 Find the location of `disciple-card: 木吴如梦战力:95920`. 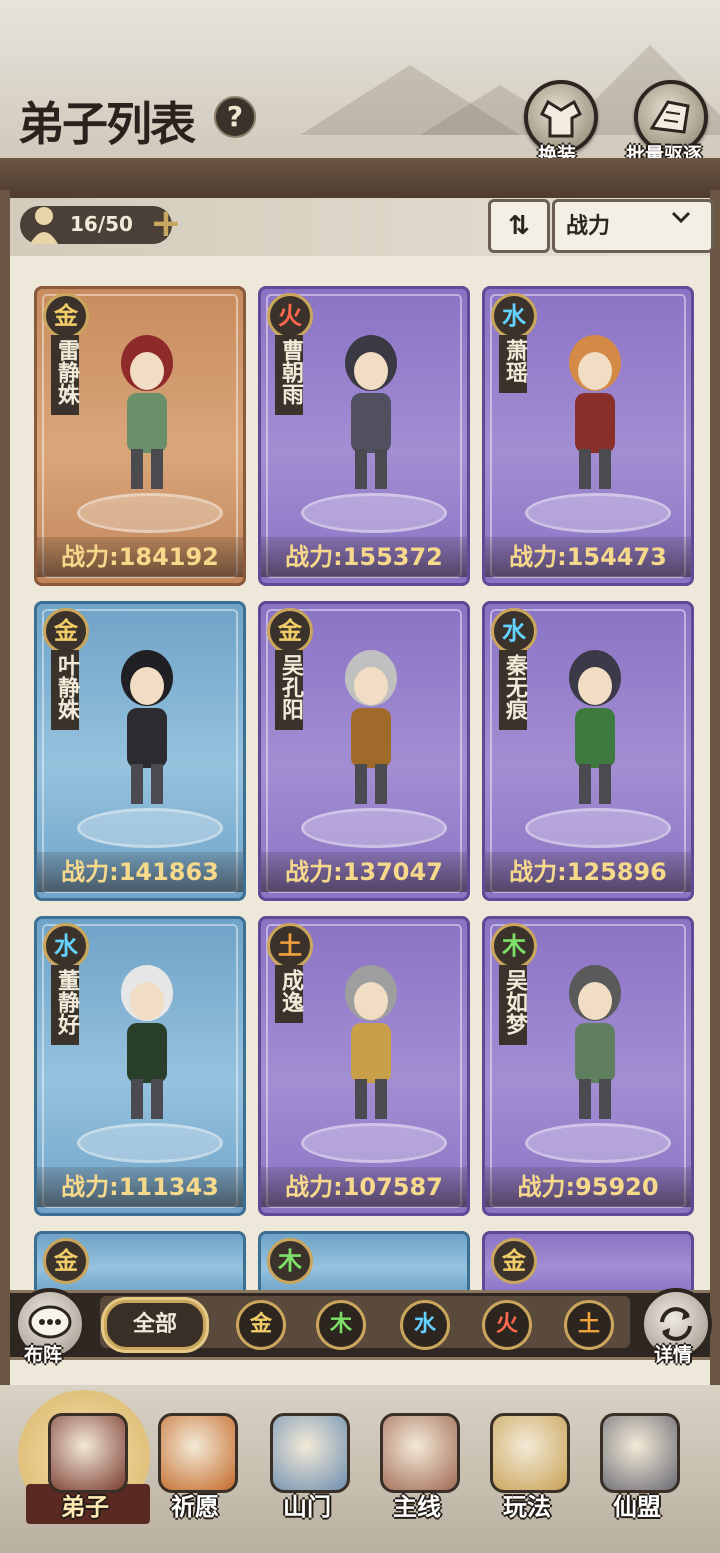

disciple-card: 木吴如梦战力:95920 is located at coordinates (588, 1066).